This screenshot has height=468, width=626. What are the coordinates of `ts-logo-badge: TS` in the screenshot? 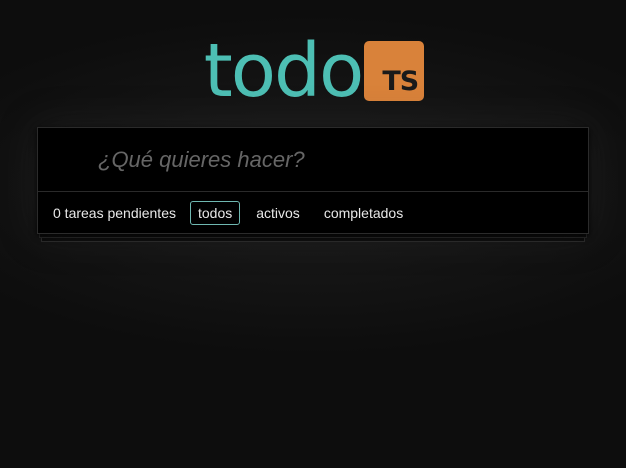 It's located at (394, 71).